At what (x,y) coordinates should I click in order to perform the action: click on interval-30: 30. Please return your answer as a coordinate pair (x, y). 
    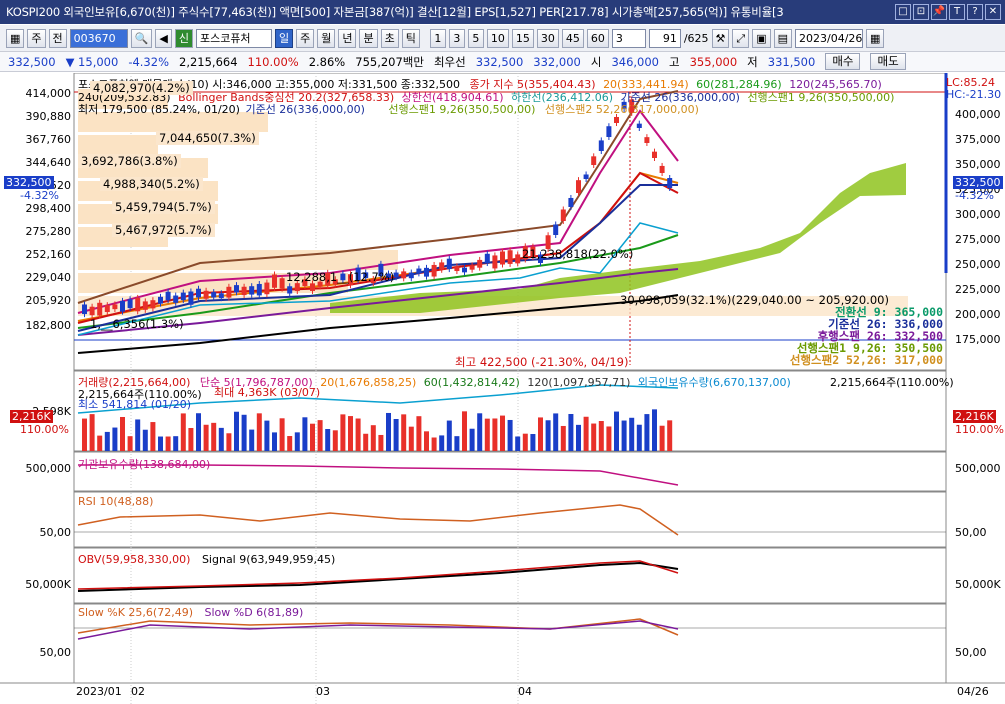
    Looking at the image, I should click on (547, 38).